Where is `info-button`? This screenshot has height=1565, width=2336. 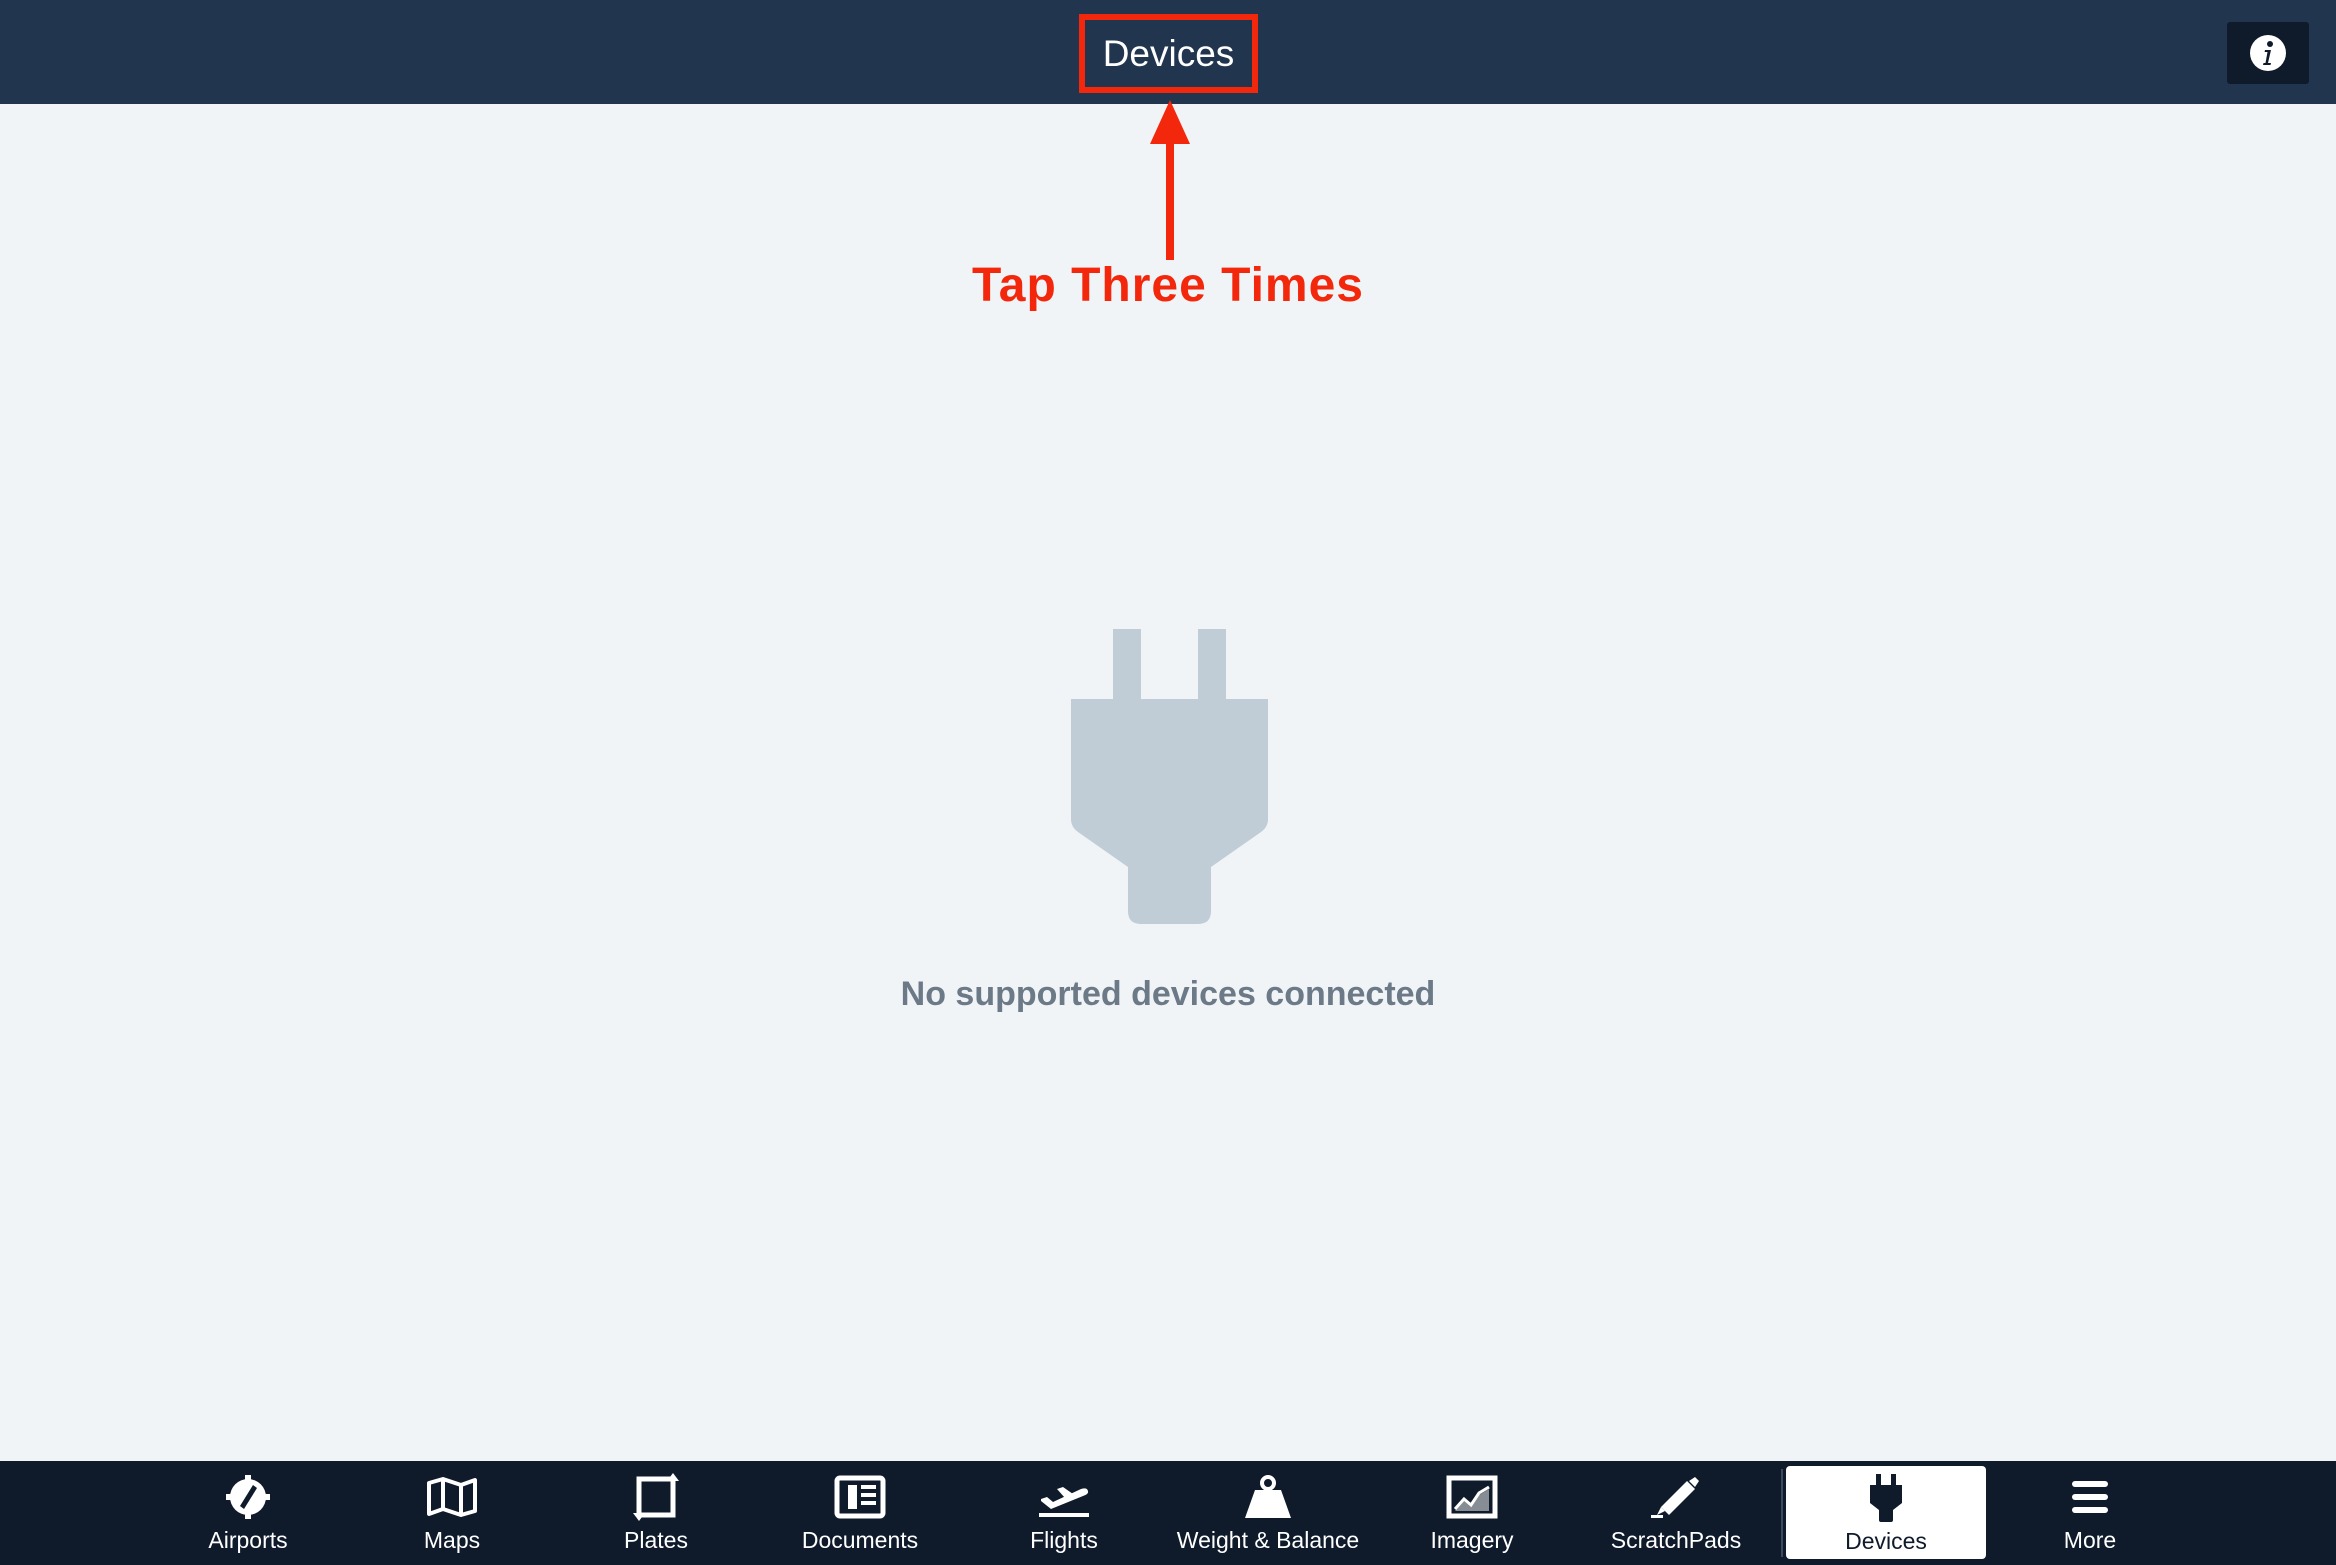 info-button is located at coordinates (2268, 53).